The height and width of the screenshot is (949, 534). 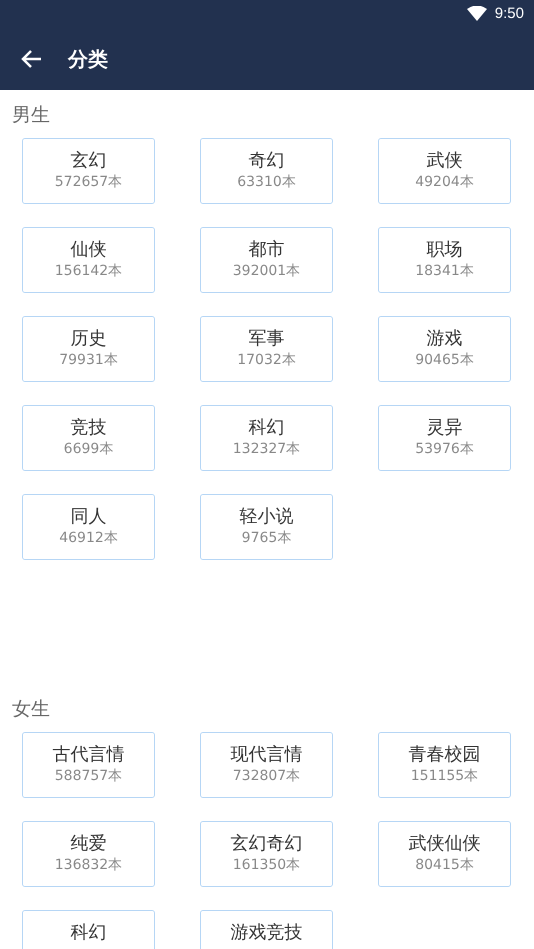 I want to click on category-card: 都市 392001本, so click(x=266, y=260).